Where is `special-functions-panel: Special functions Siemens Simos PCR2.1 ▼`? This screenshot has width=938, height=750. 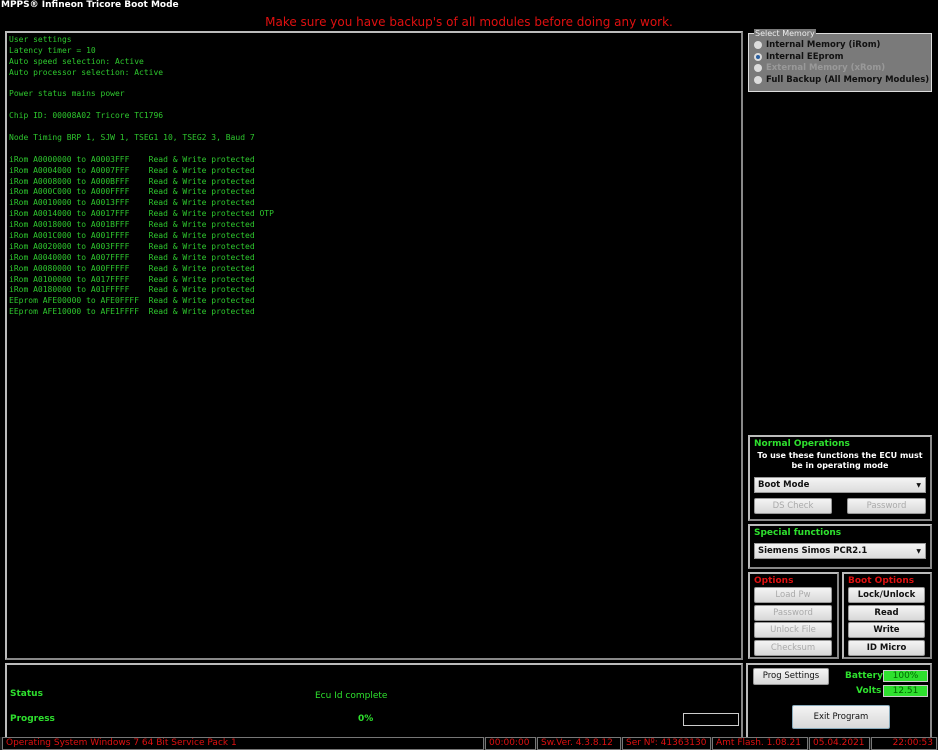 special-functions-panel: Special functions Siemens Simos PCR2.1 ▼ is located at coordinates (840, 546).